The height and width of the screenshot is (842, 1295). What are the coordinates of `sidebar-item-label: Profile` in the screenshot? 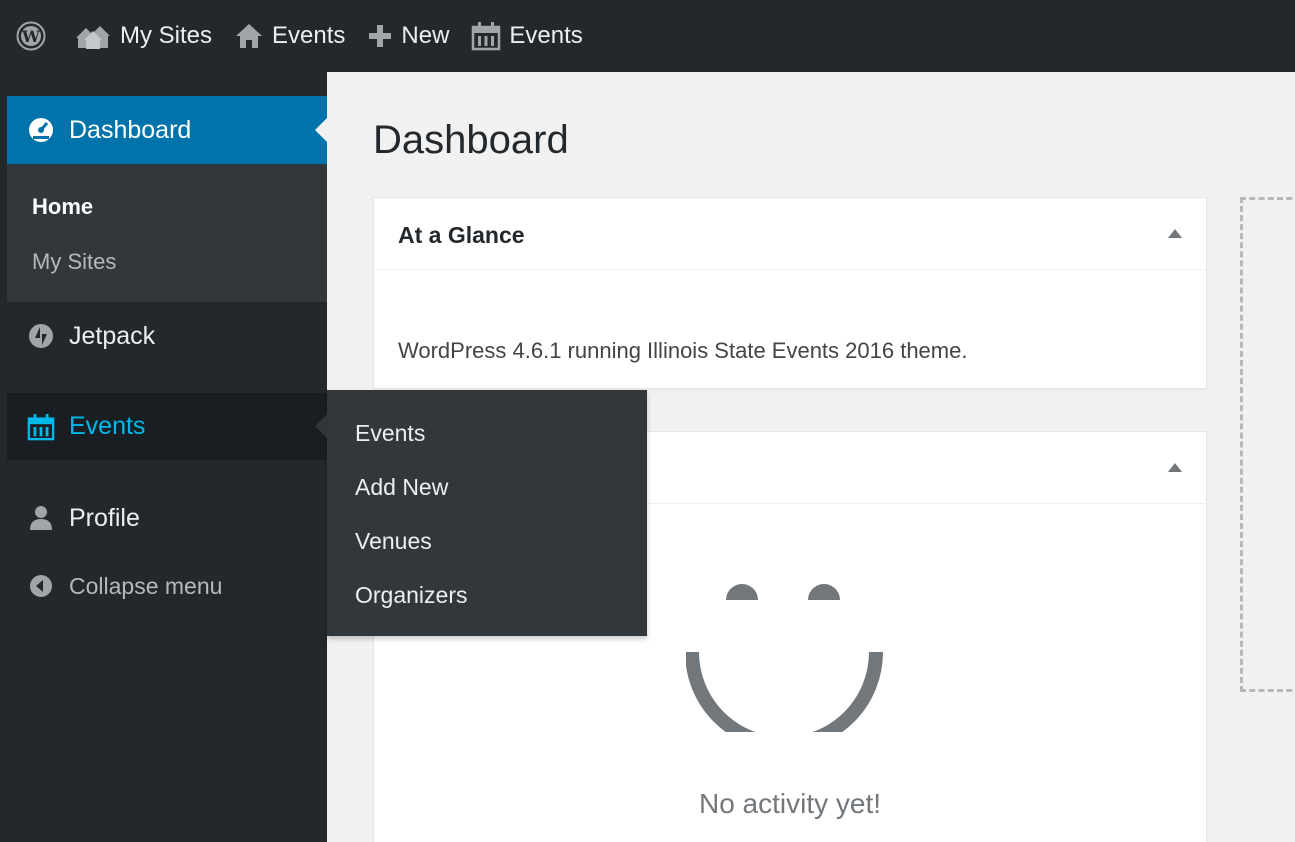 It's located at (104, 517).